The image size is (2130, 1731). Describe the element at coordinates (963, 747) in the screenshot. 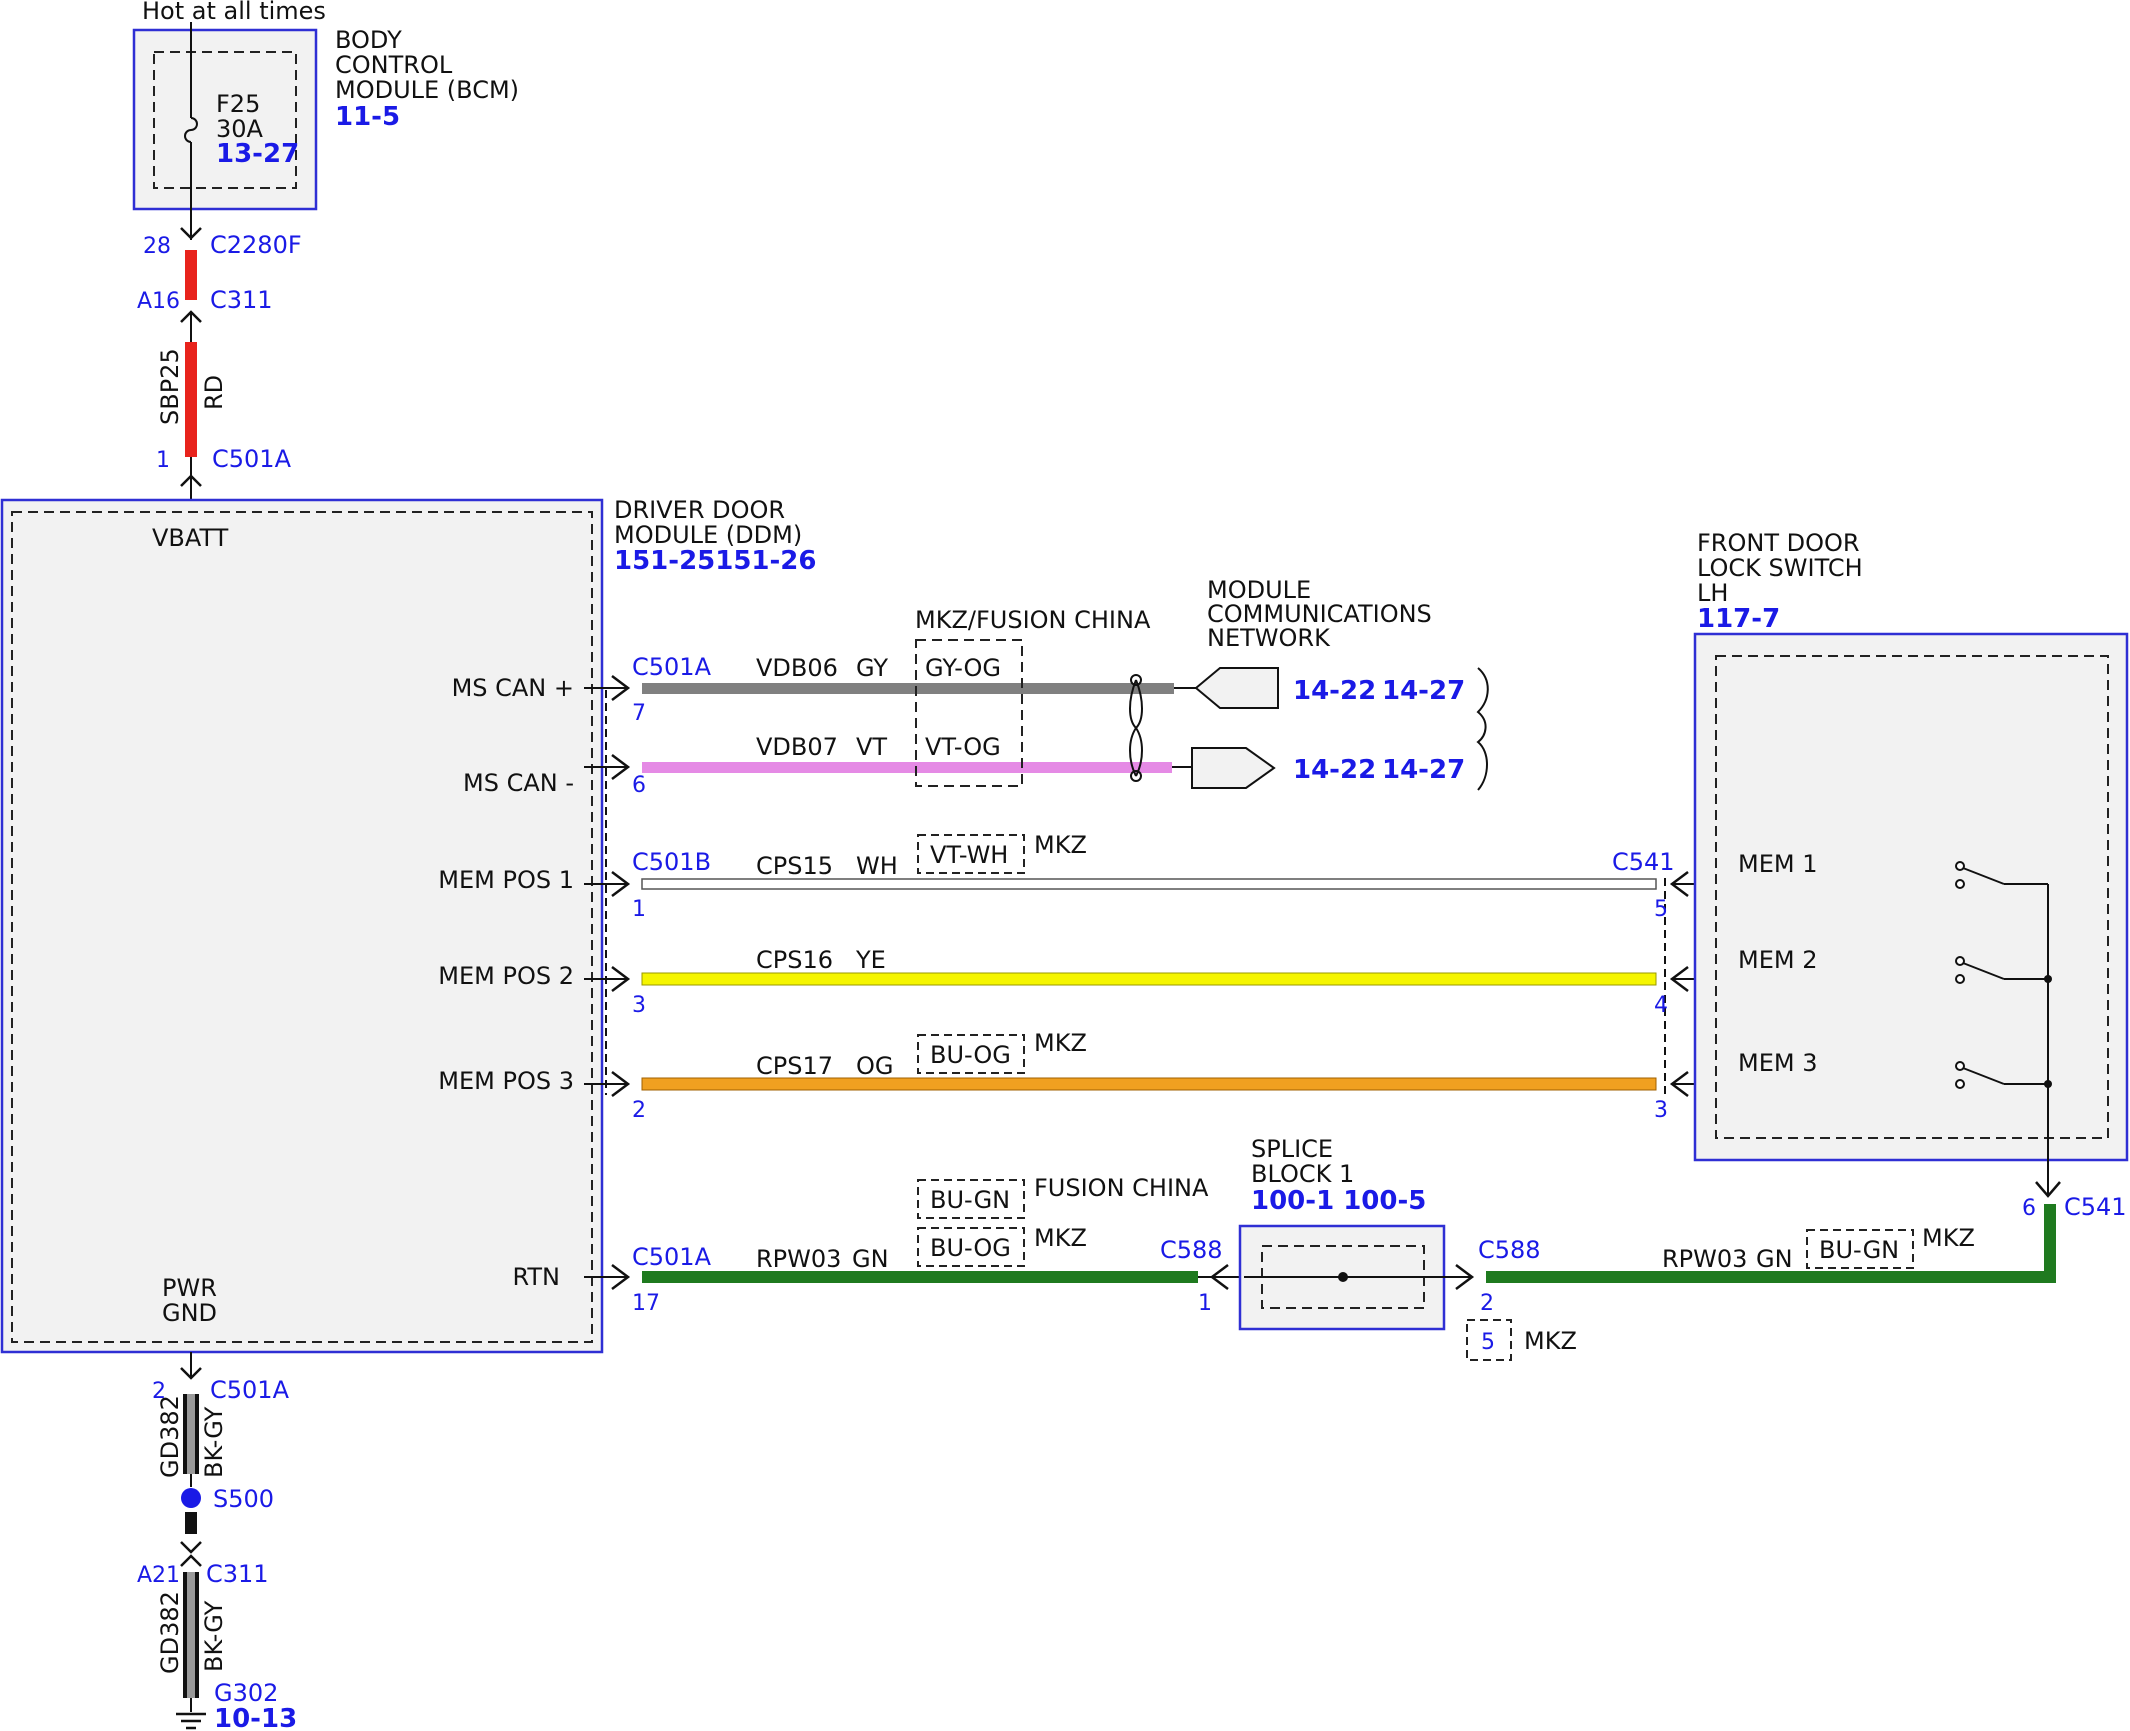

I see `alt-color-vt-og: VT-OG` at that location.